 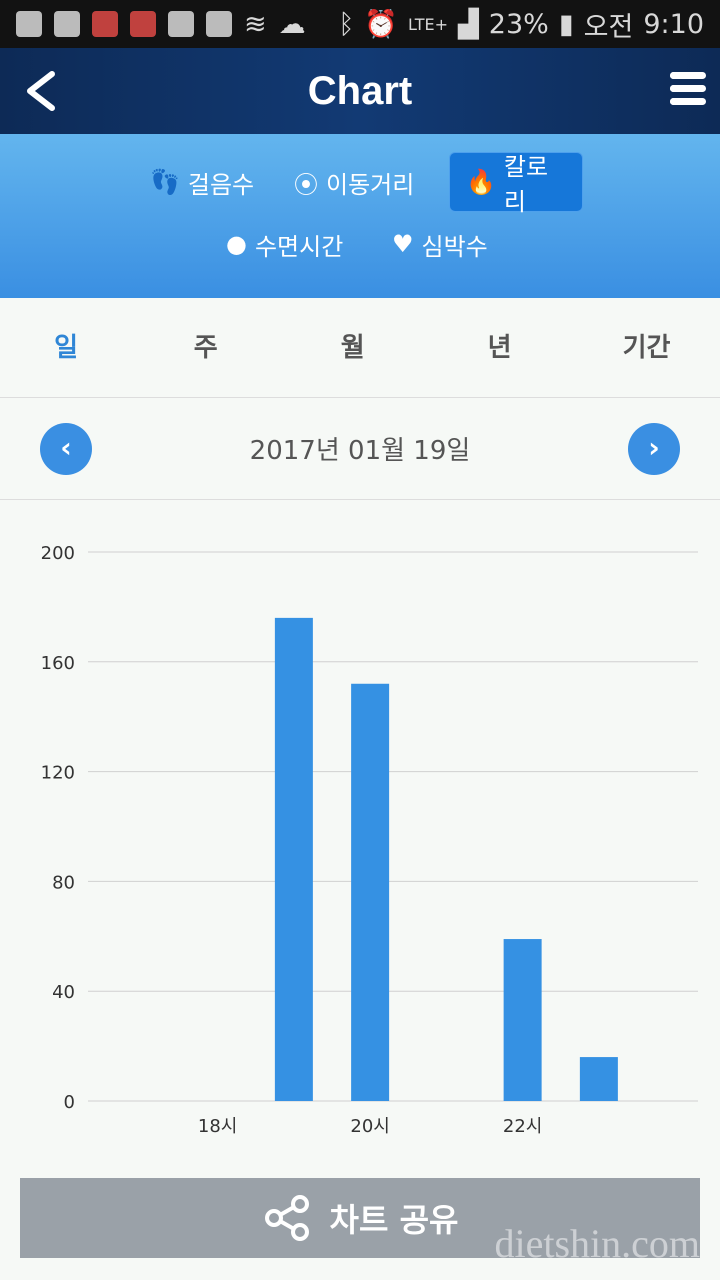 What do you see at coordinates (468, 24) in the screenshot?
I see `signal-icon: ▟` at bounding box center [468, 24].